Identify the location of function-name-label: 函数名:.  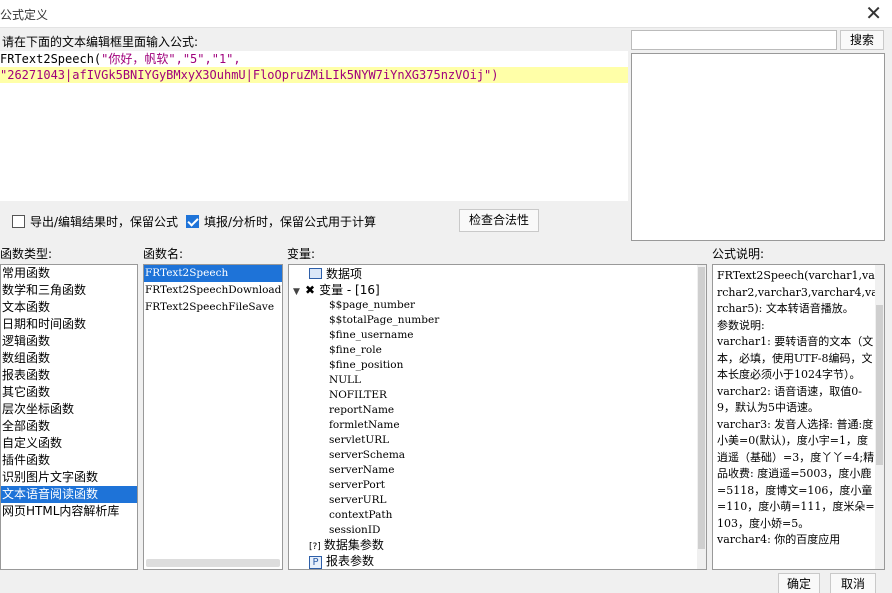
(163, 254).